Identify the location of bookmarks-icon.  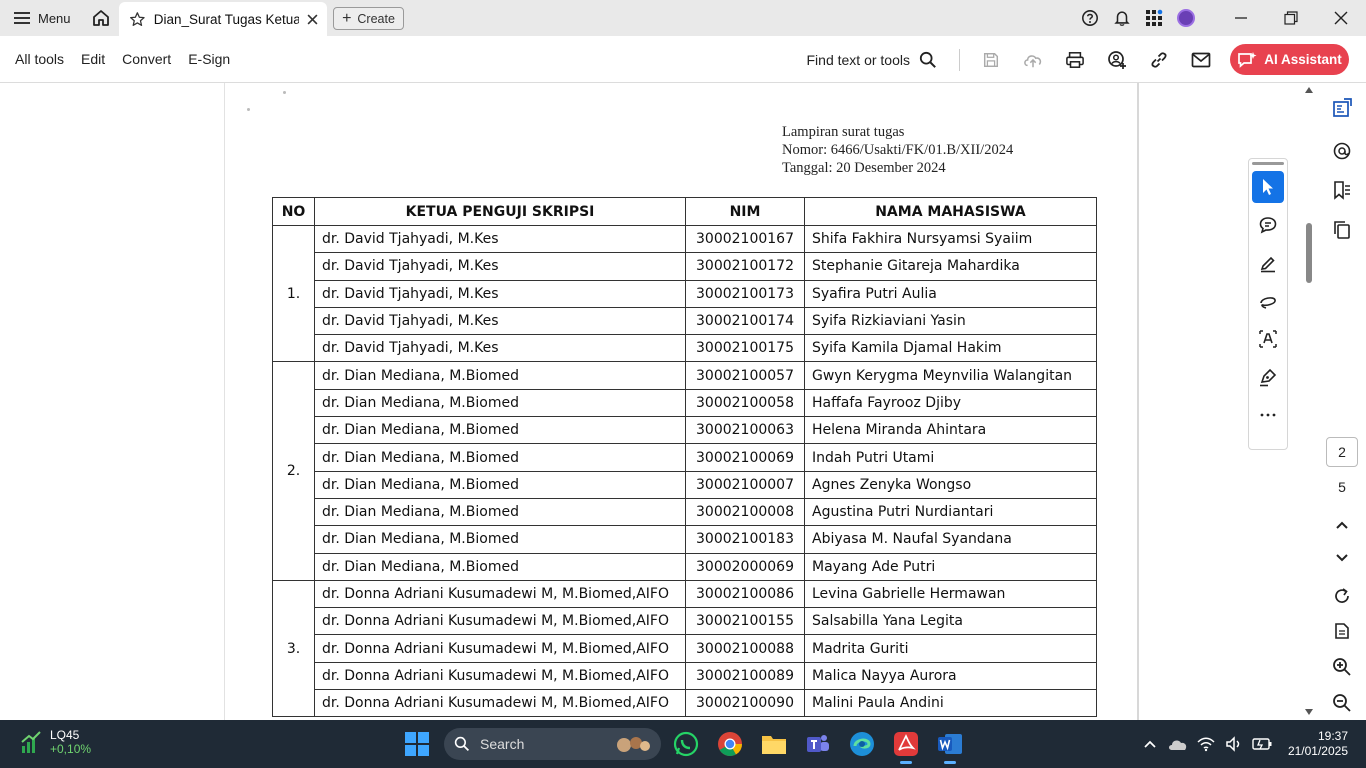
(1342, 190).